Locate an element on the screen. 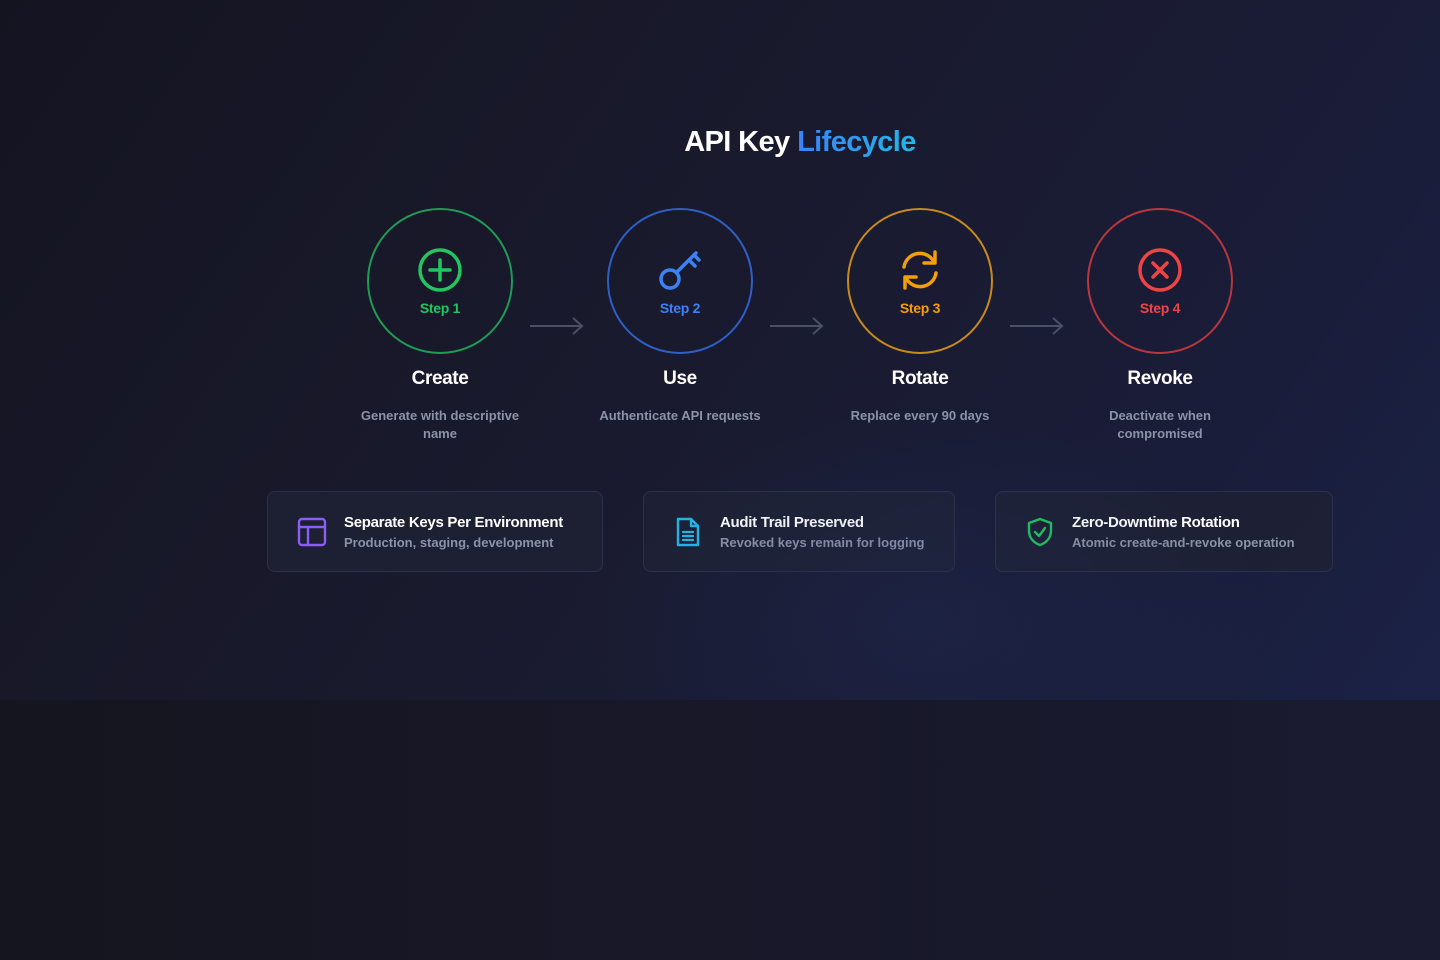 The image size is (1440, 960). card-subtitle: Revoked keys remain for logging is located at coordinates (822, 542).